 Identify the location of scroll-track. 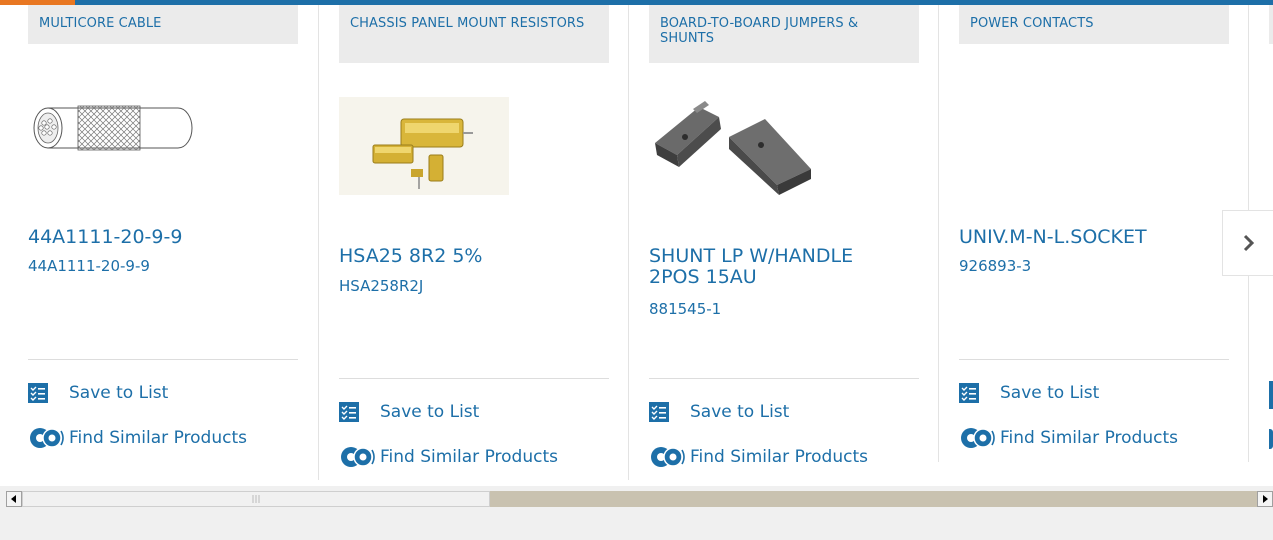
(639, 499).